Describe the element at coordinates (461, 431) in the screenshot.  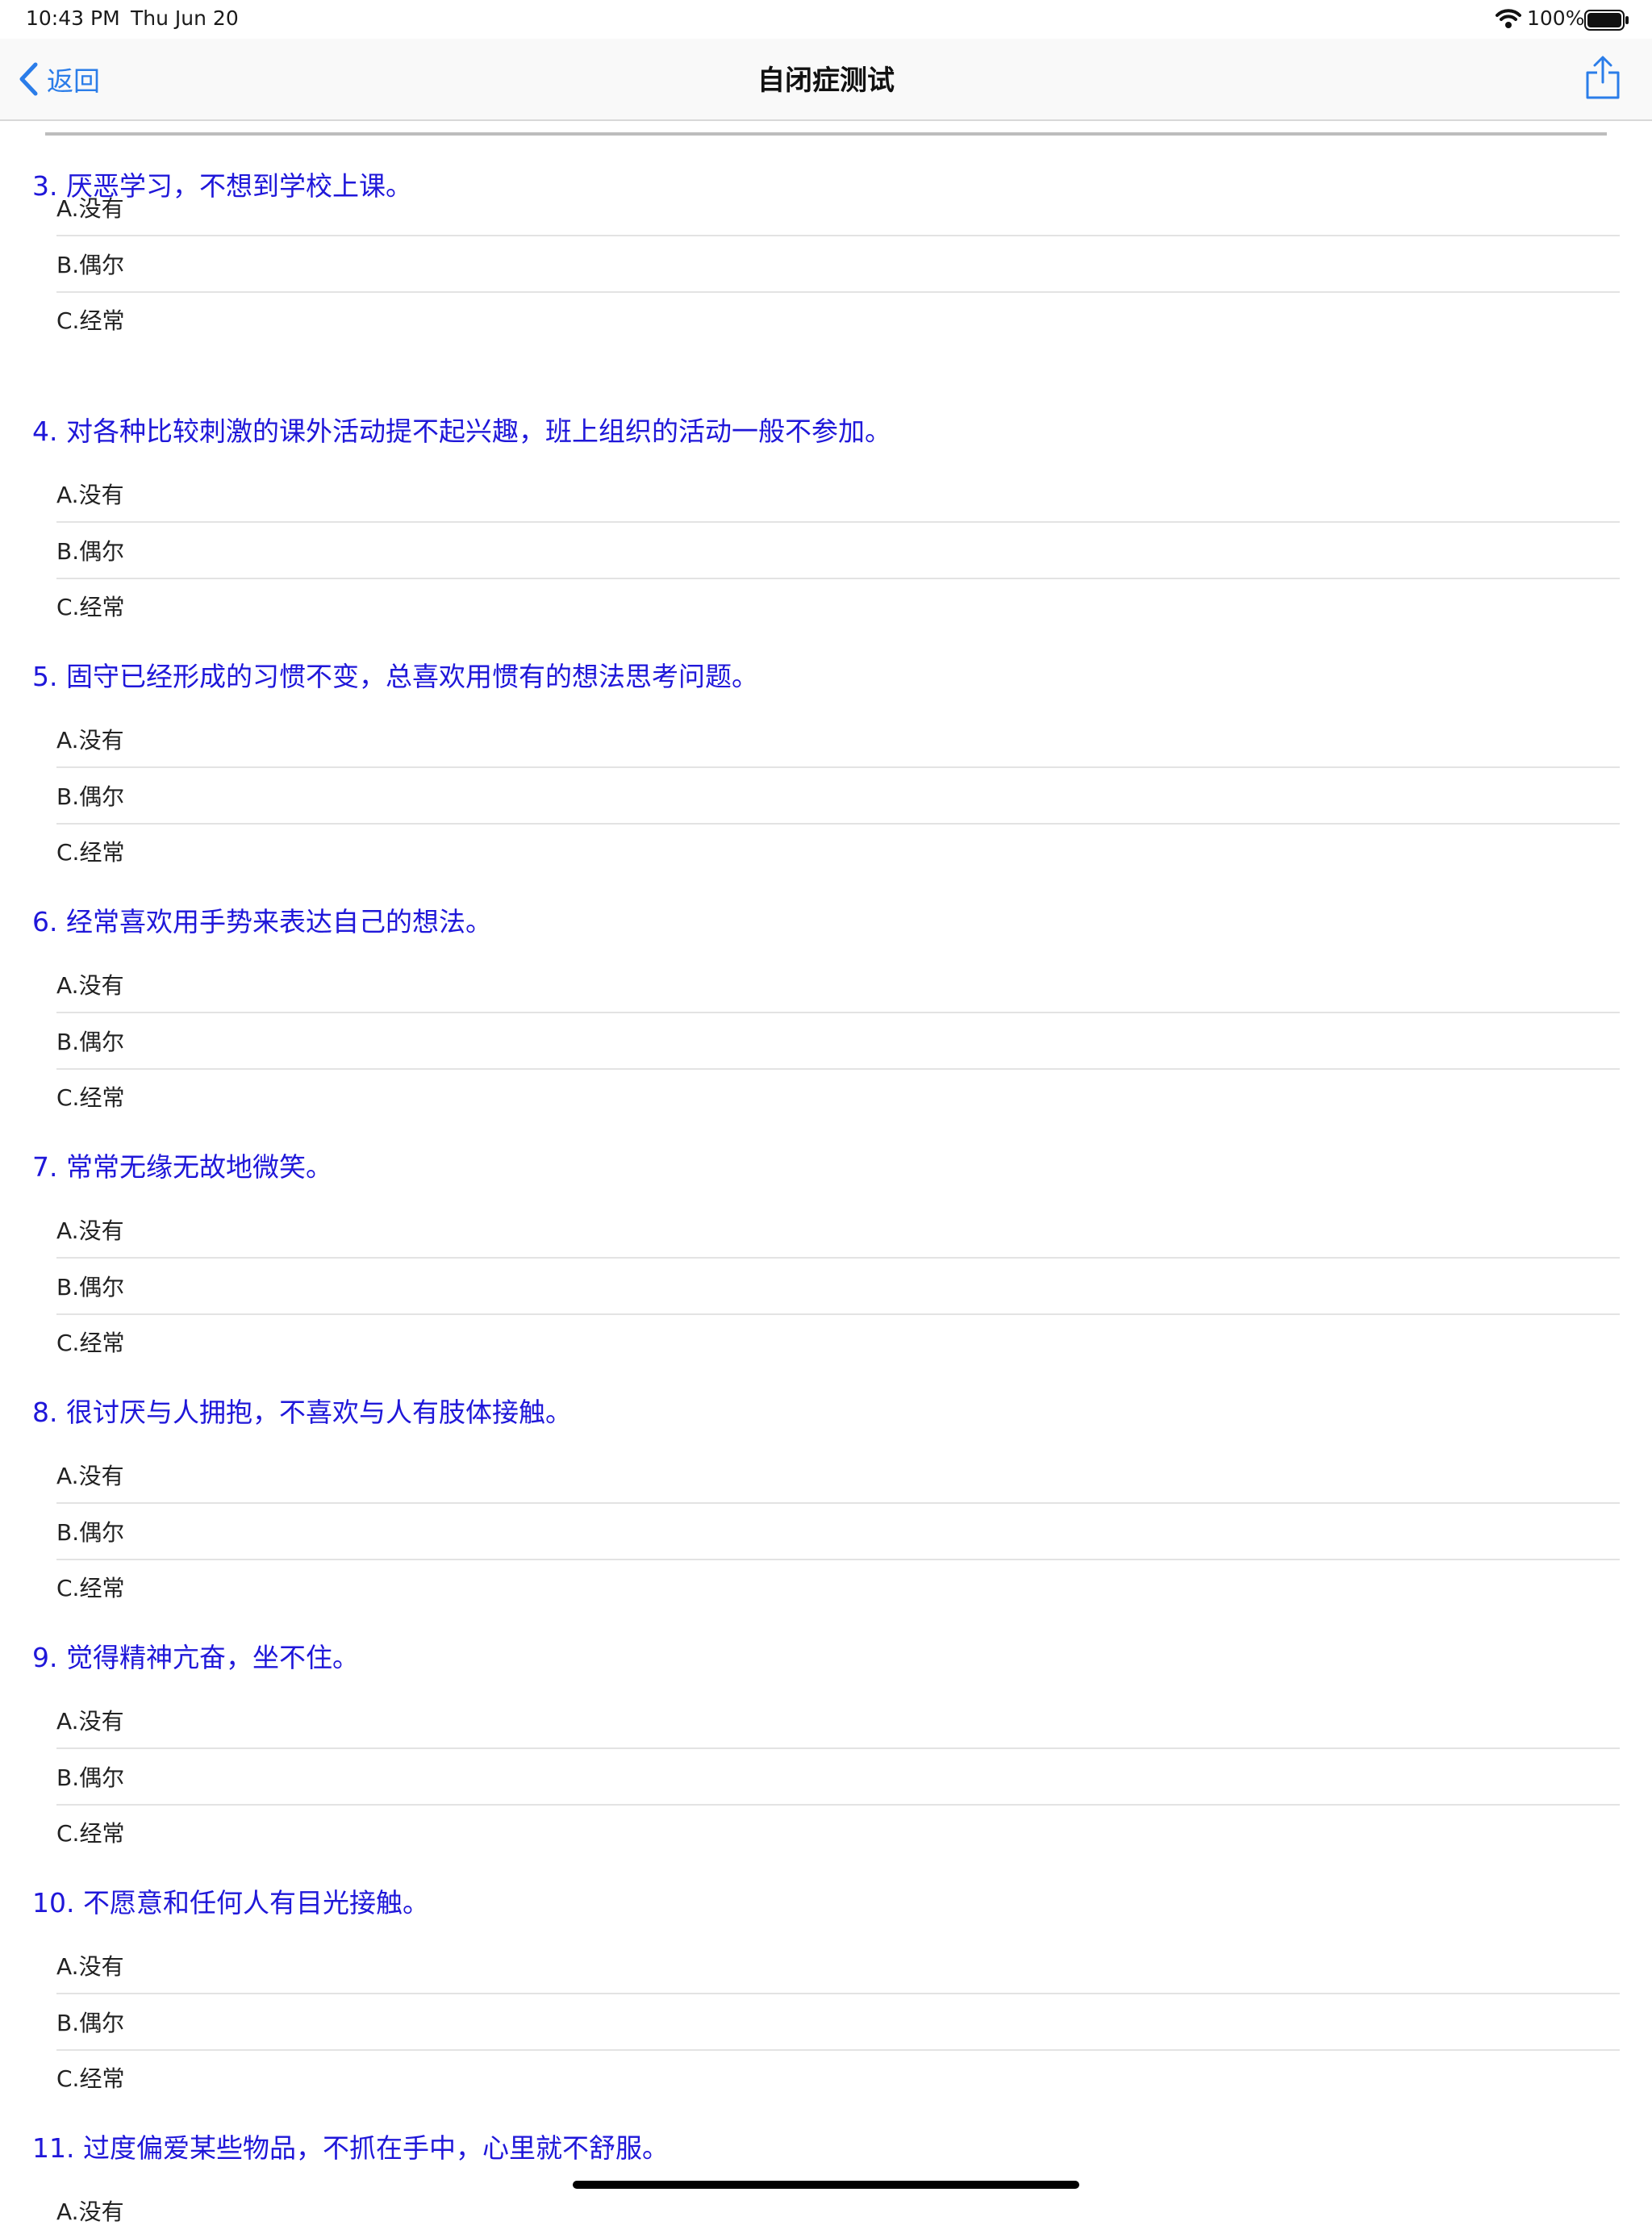
I see `question-text: 4. 对各种比较刺激的课外活动提不起兴趣，班上组织的活动一般不参加。` at that location.